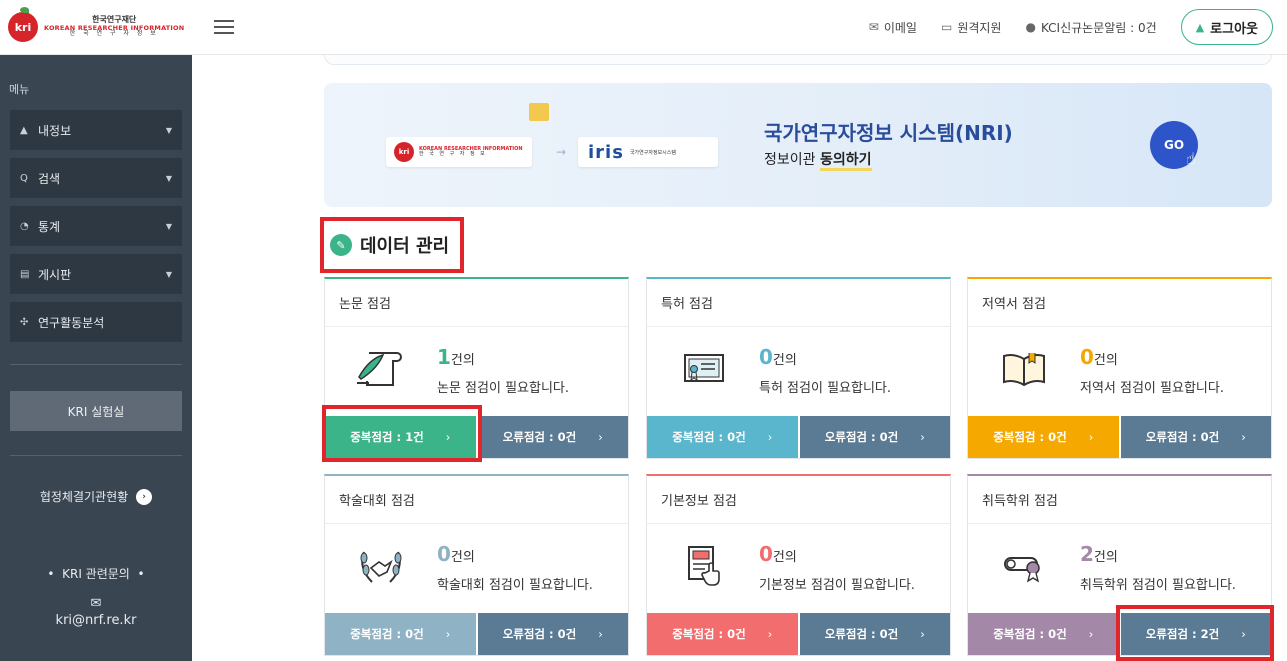  What do you see at coordinates (114, 34) in the screenshot?
I see `logo-org-kr2: 한 국 연 구 자 정 보` at bounding box center [114, 34].